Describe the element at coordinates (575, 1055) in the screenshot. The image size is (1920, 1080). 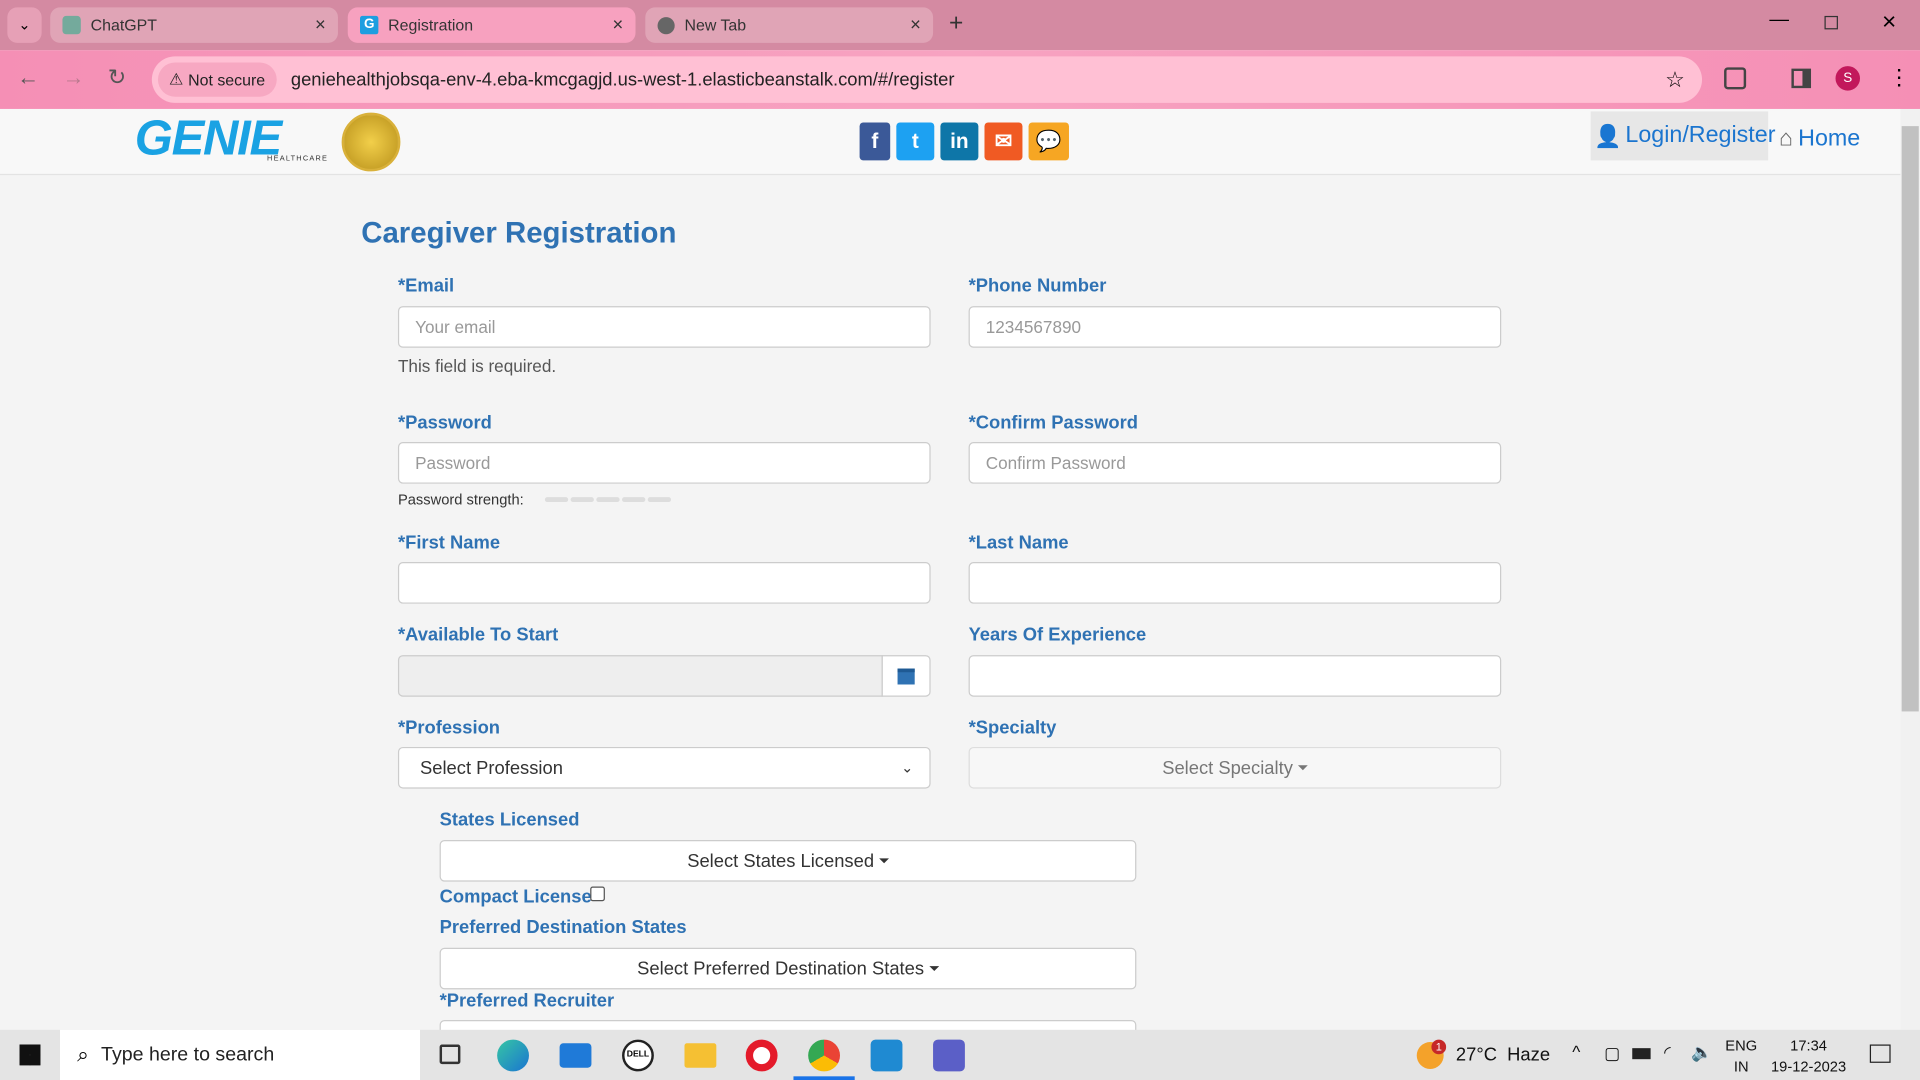
I see `mail-icon` at that location.